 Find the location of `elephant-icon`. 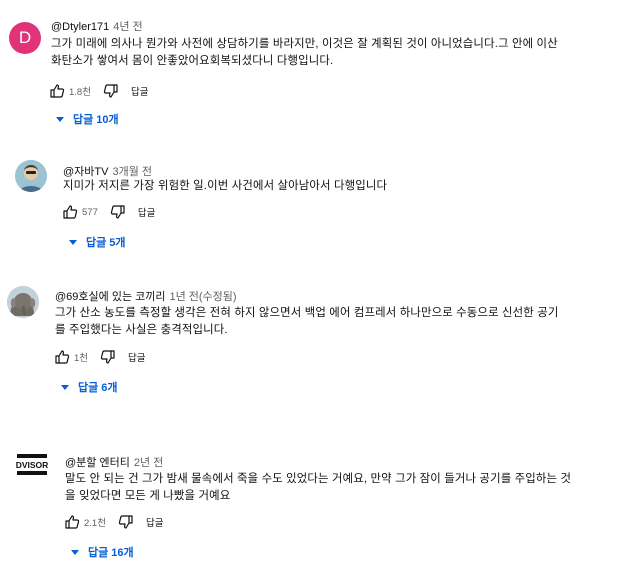

elephant-icon is located at coordinates (23, 302).